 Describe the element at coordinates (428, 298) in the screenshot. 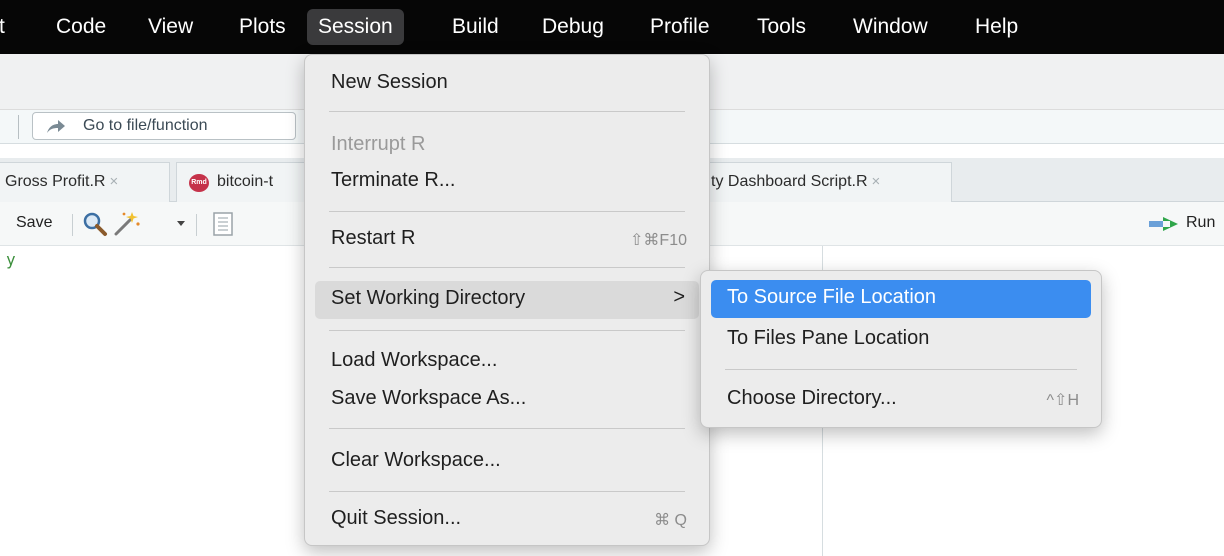

I see `menu-item-label: Set Working Directory` at that location.